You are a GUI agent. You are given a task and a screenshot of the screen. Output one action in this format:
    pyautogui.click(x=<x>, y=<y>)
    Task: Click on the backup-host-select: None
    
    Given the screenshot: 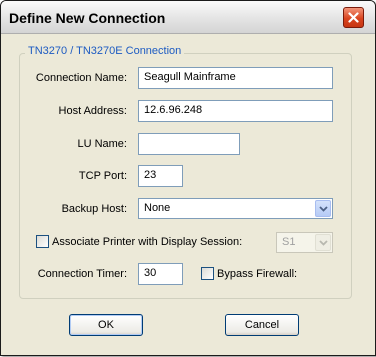 What is the action you would take?
    pyautogui.click(x=235, y=208)
    